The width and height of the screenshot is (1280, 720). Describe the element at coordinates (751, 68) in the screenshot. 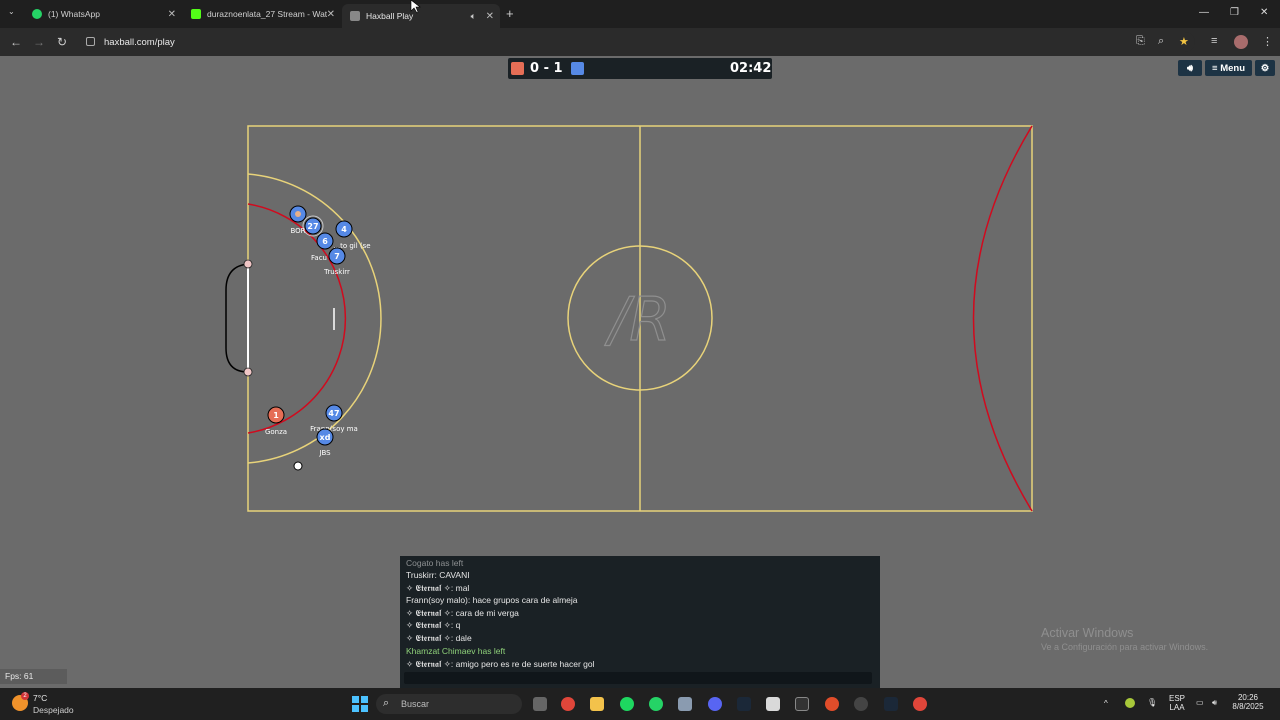

I see `match-clock: 02:42` at that location.